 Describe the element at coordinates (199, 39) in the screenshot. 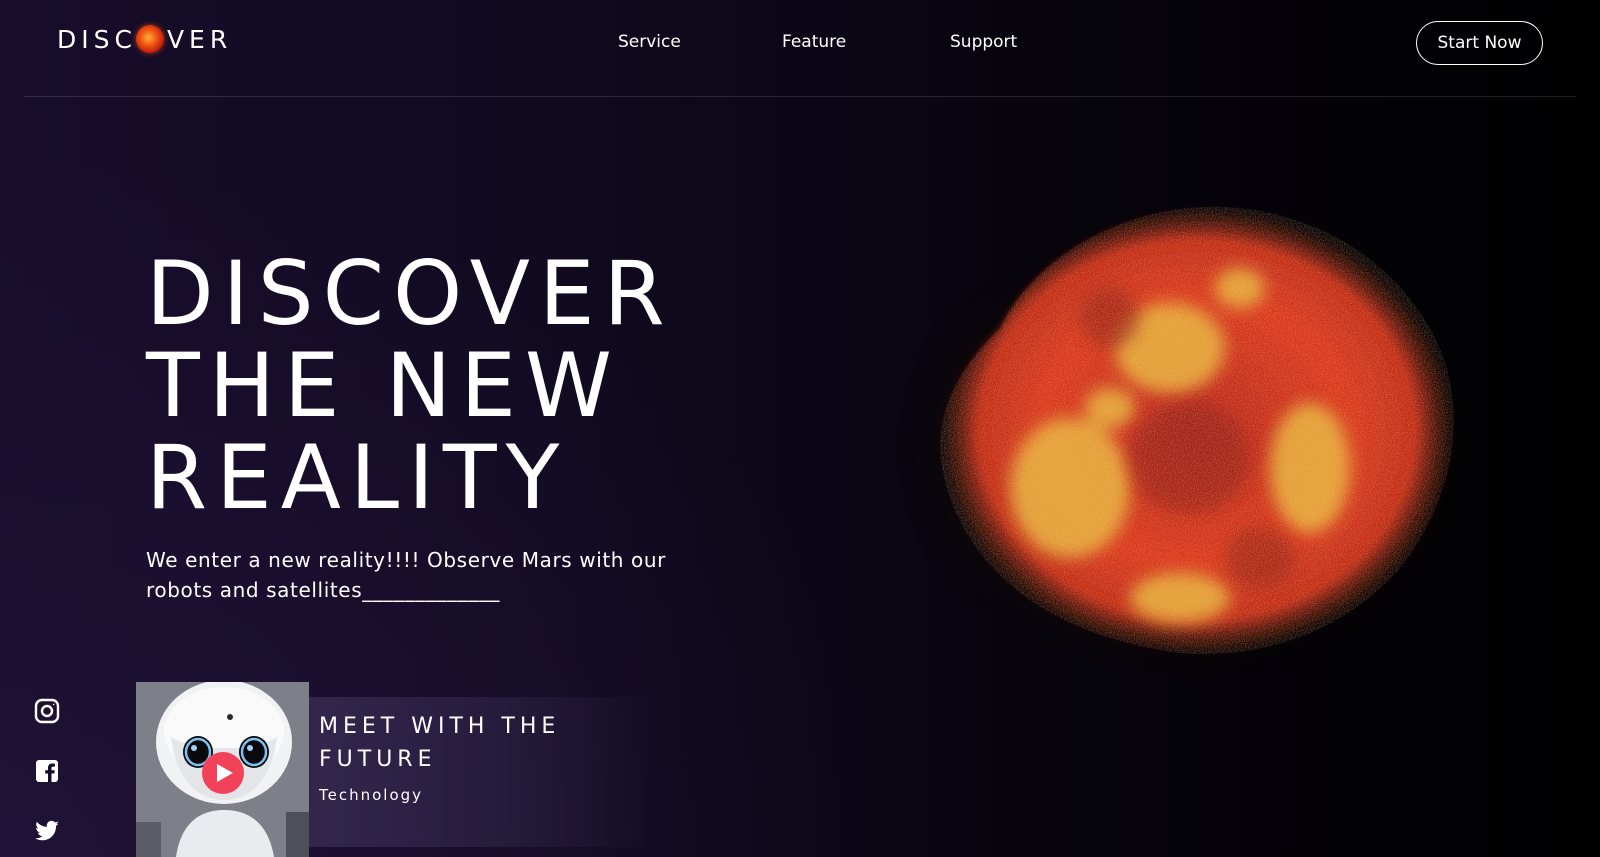

I see `logo-text-end: VER` at that location.